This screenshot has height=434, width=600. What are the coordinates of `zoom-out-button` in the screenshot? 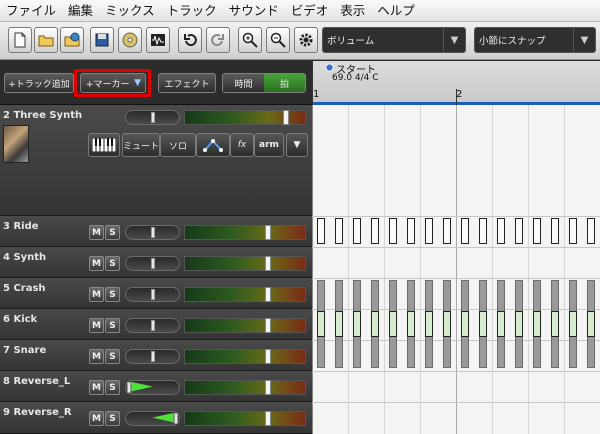 It's located at (278, 40).